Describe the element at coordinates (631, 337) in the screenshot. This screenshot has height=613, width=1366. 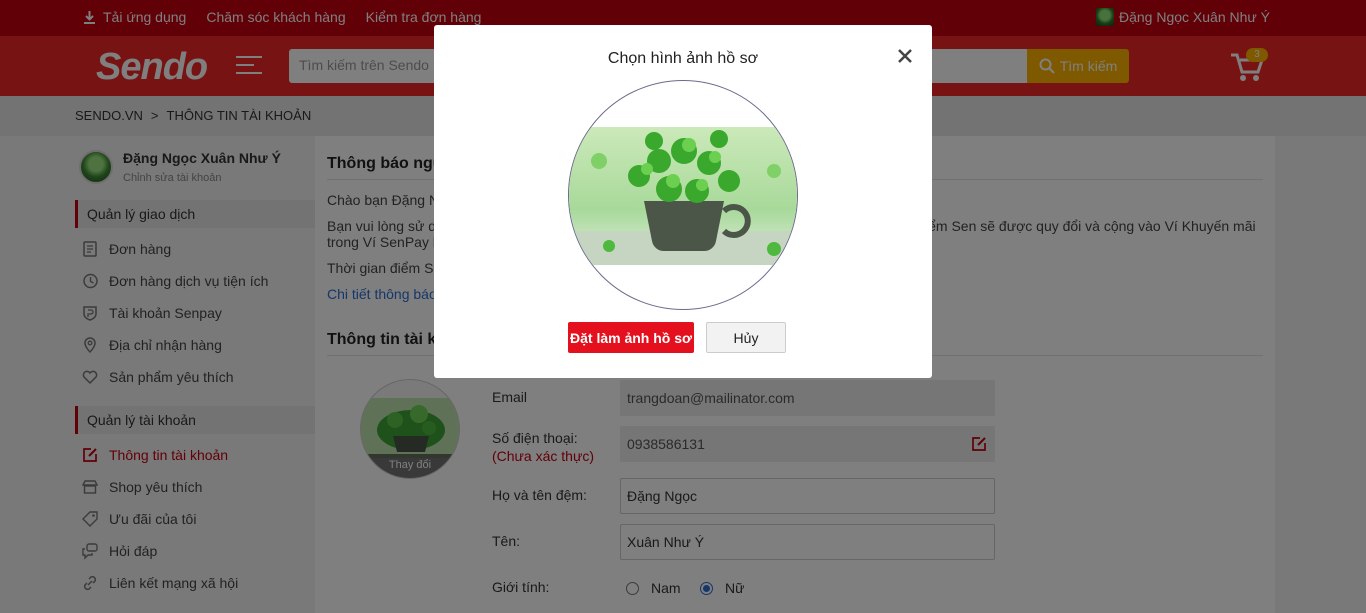
I see `set-profile-photo-button: Đặt làm ảnh hồ sơ` at that location.